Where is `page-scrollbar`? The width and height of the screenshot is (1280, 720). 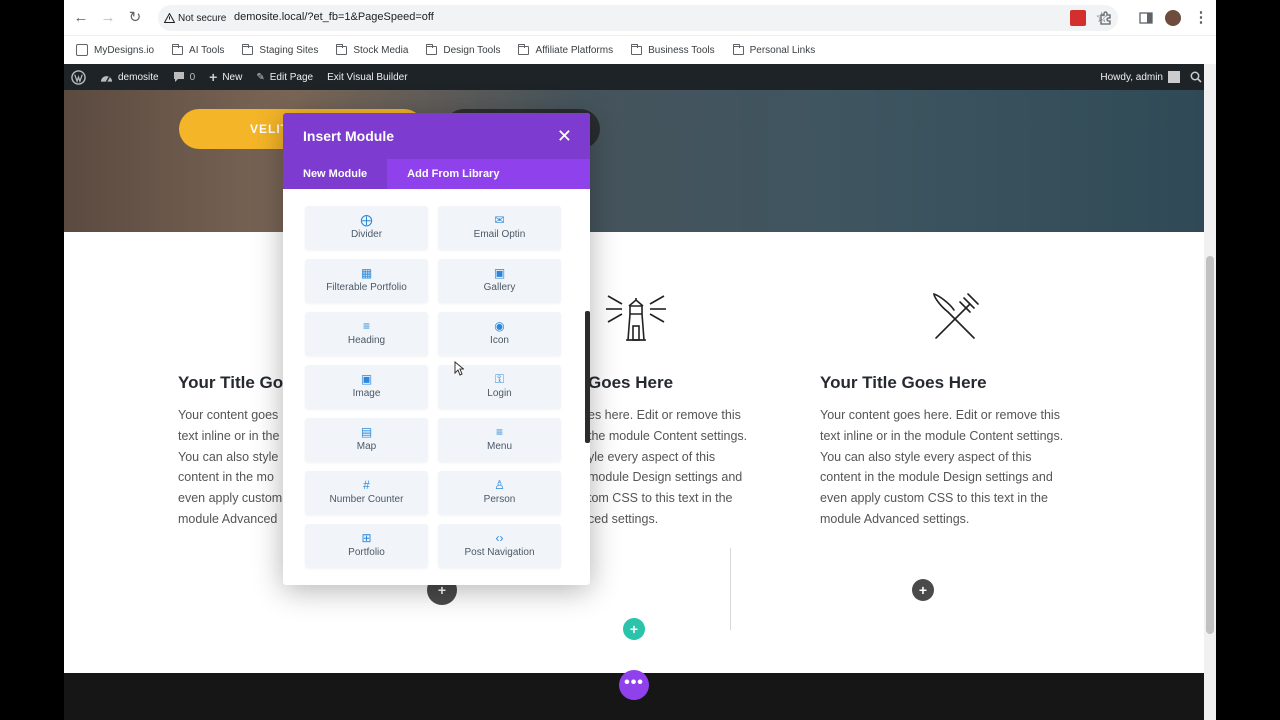 page-scrollbar is located at coordinates (1210, 392).